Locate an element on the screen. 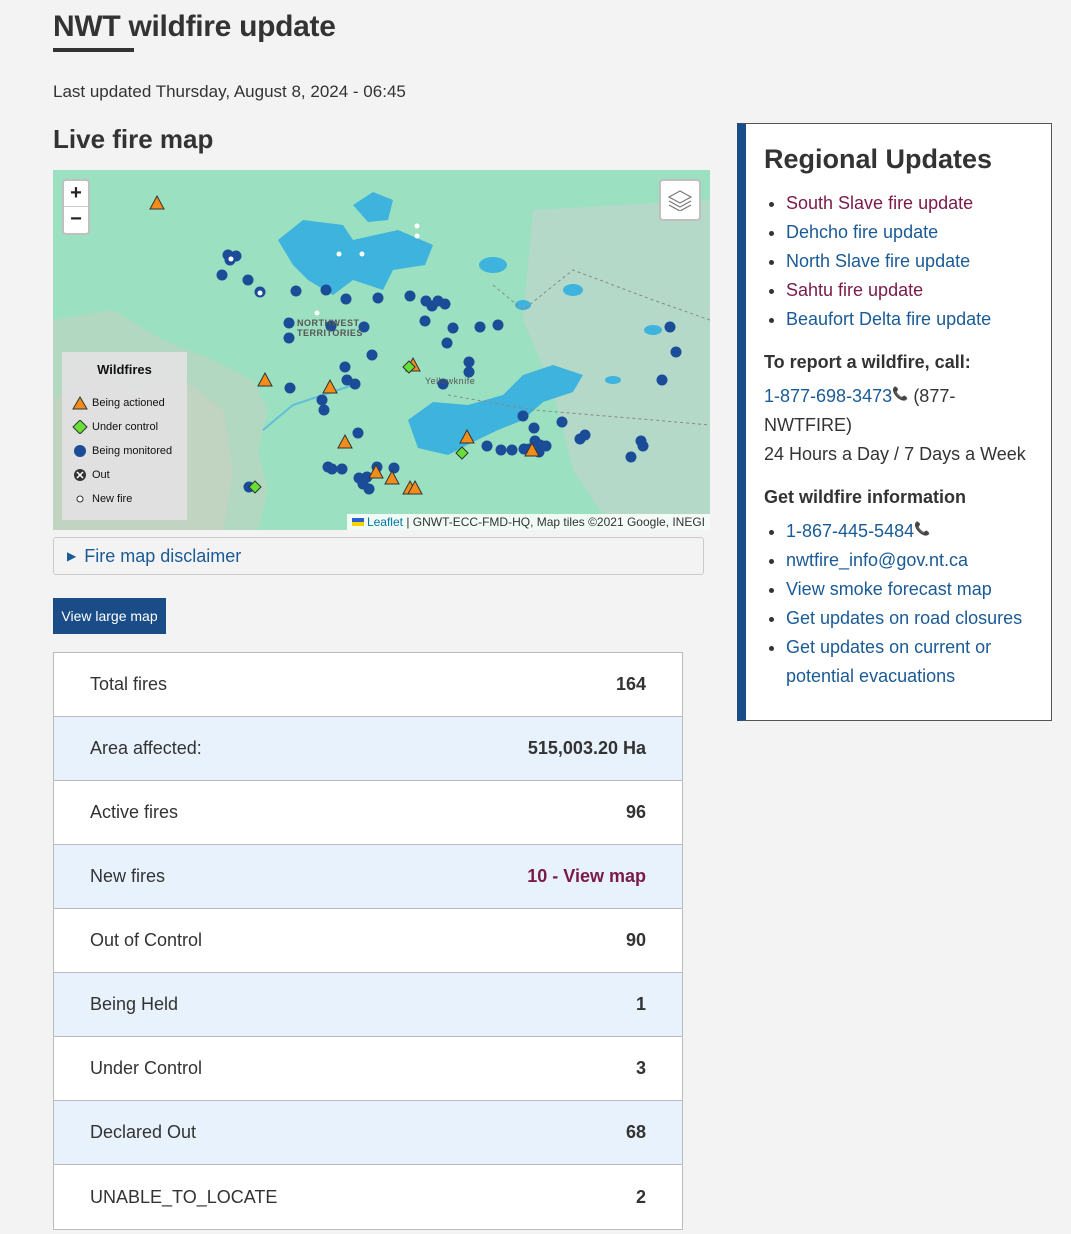 The height and width of the screenshot is (1234, 1071). disclaimer-label: Fire map disclaimer is located at coordinates (163, 556).